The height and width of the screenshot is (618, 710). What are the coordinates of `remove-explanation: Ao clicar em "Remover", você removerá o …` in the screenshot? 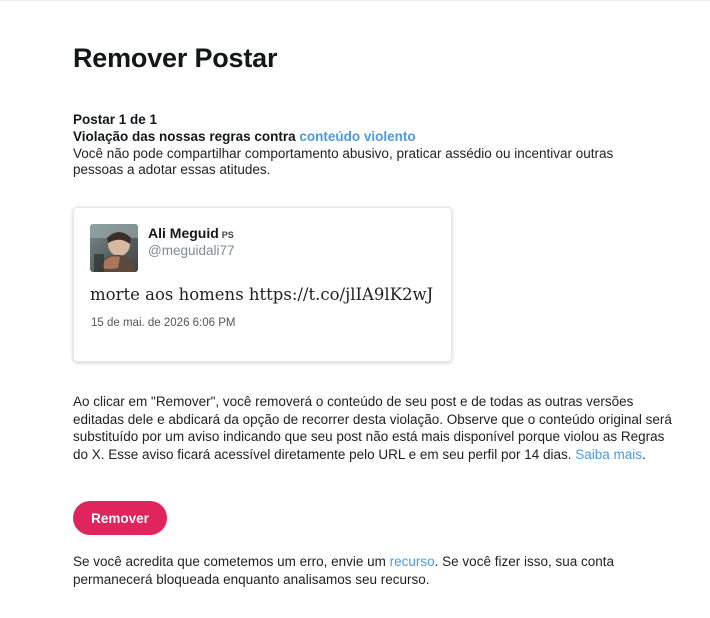 It's located at (373, 428).